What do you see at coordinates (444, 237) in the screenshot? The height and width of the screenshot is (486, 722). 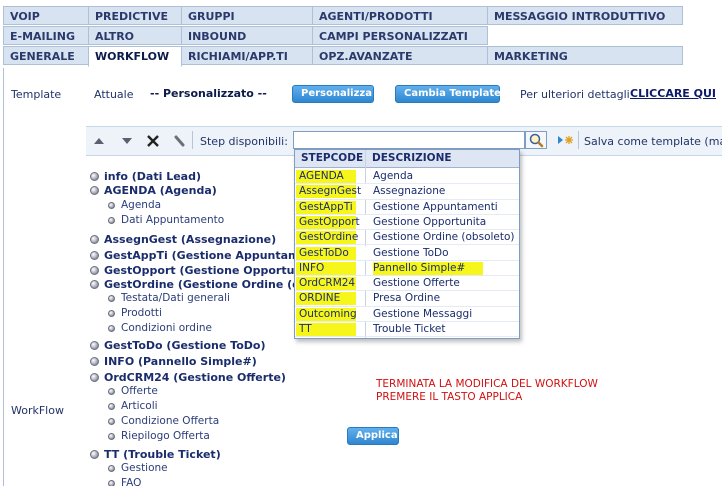 I see `dropdown-description: Gestione Ordine (obsoleto)` at bounding box center [444, 237].